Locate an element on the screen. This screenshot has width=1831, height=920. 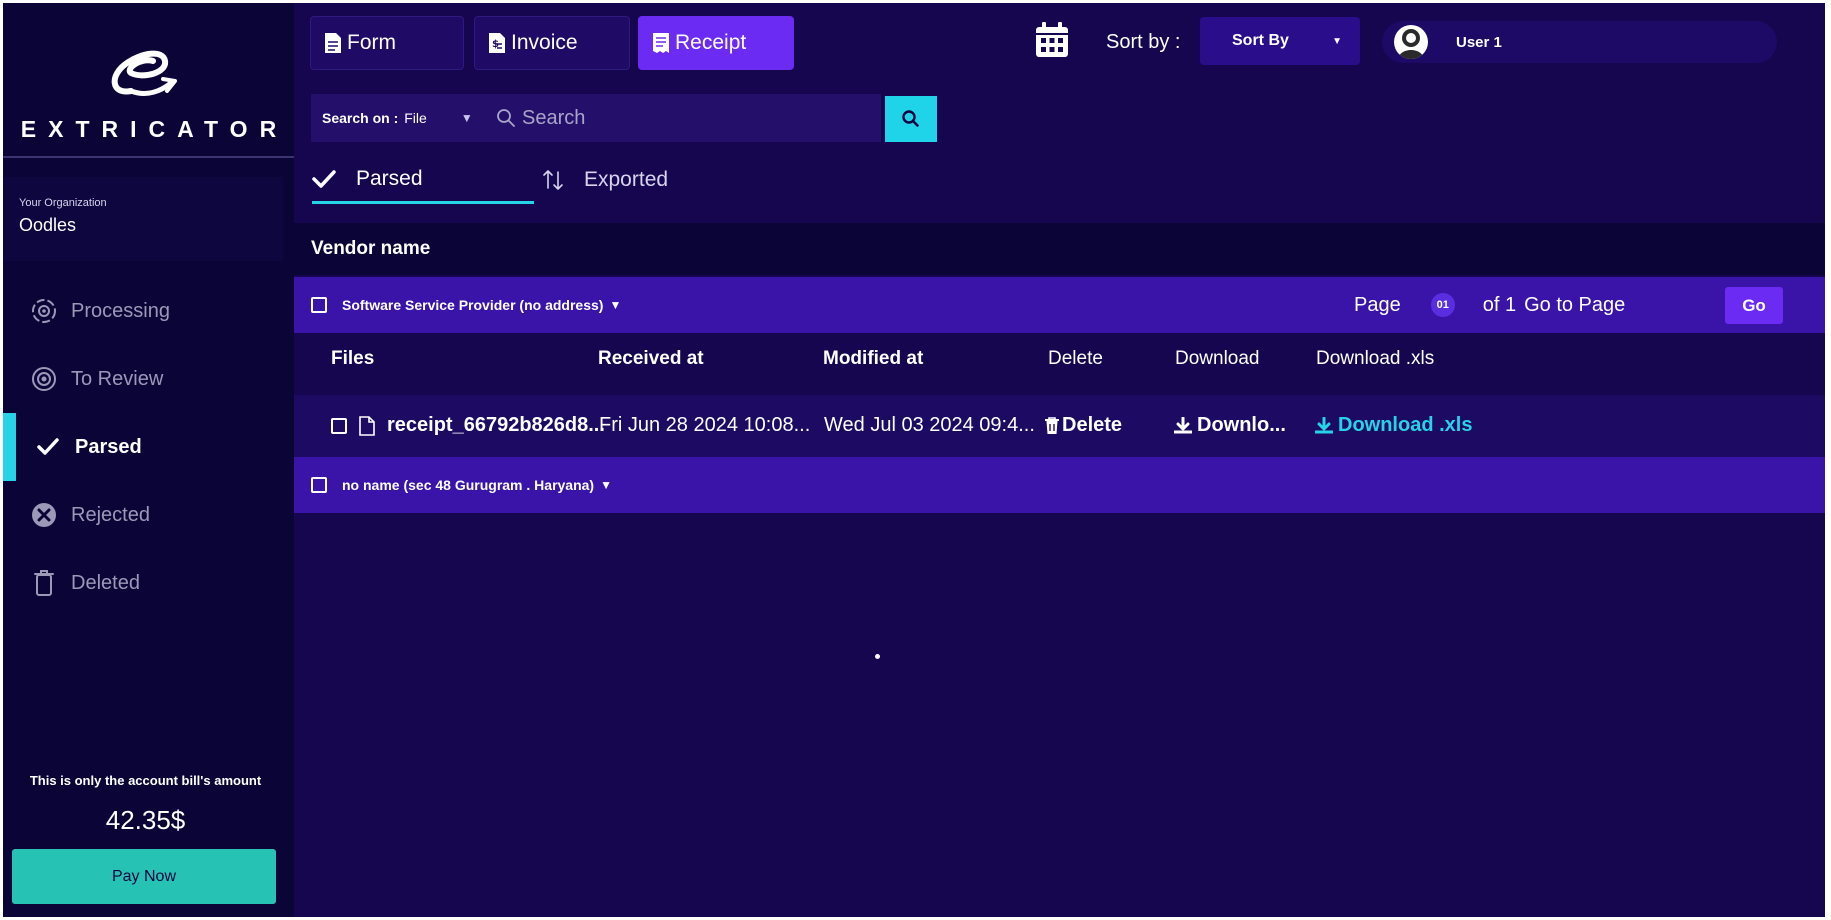
download-xls-label: Download .xls is located at coordinates (1405, 425).